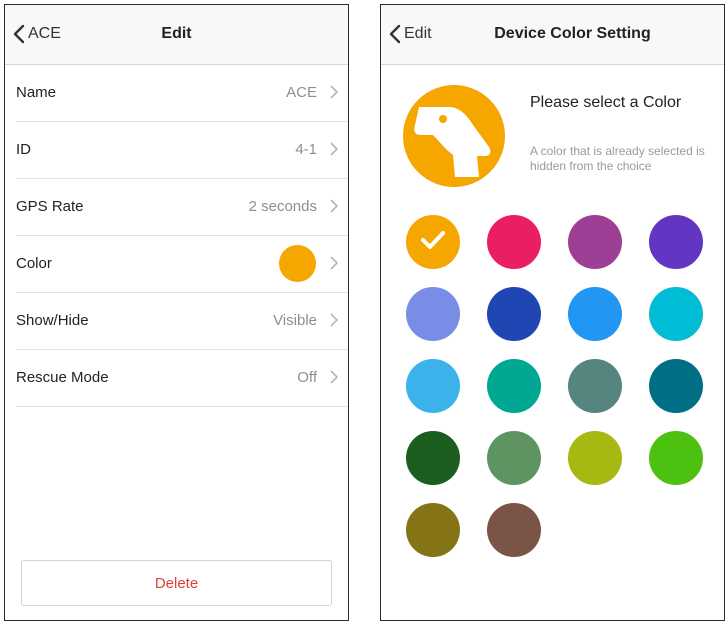  Describe the element at coordinates (50, 206) in the screenshot. I see `row-label: GPS Rate` at that location.